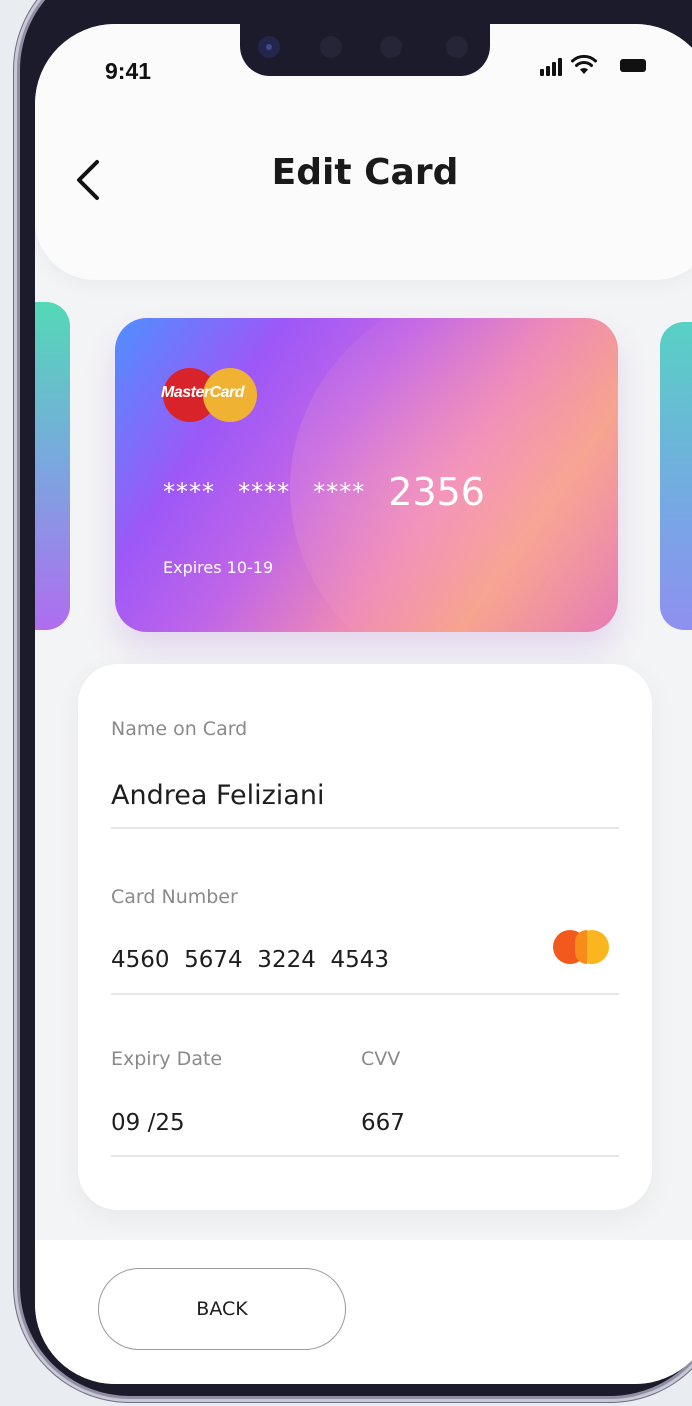 Image resolution: width=692 pixels, height=1406 pixels. I want to click on mastercard-small-icon, so click(582, 948).